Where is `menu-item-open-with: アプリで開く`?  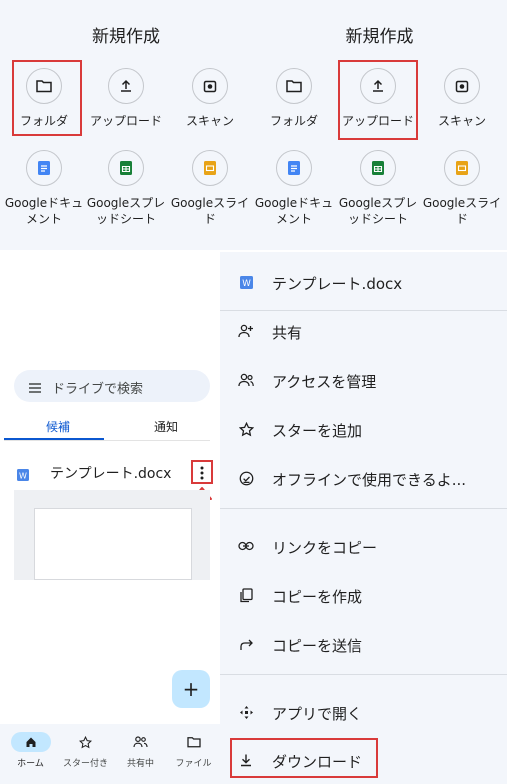
menu-item-open-with: アプリで開く is located at coordinates (363, 712).